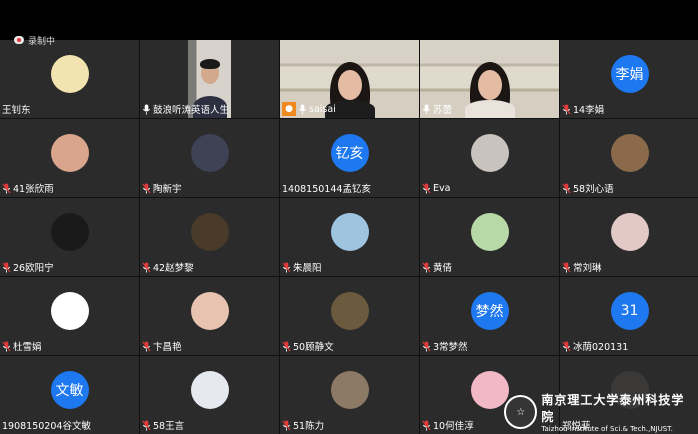 The height and width of the screenshot is (434, 698). Describe the element at coordinates (169, 426) in the screenshot. I see `participant-name: 58王言` at that location.